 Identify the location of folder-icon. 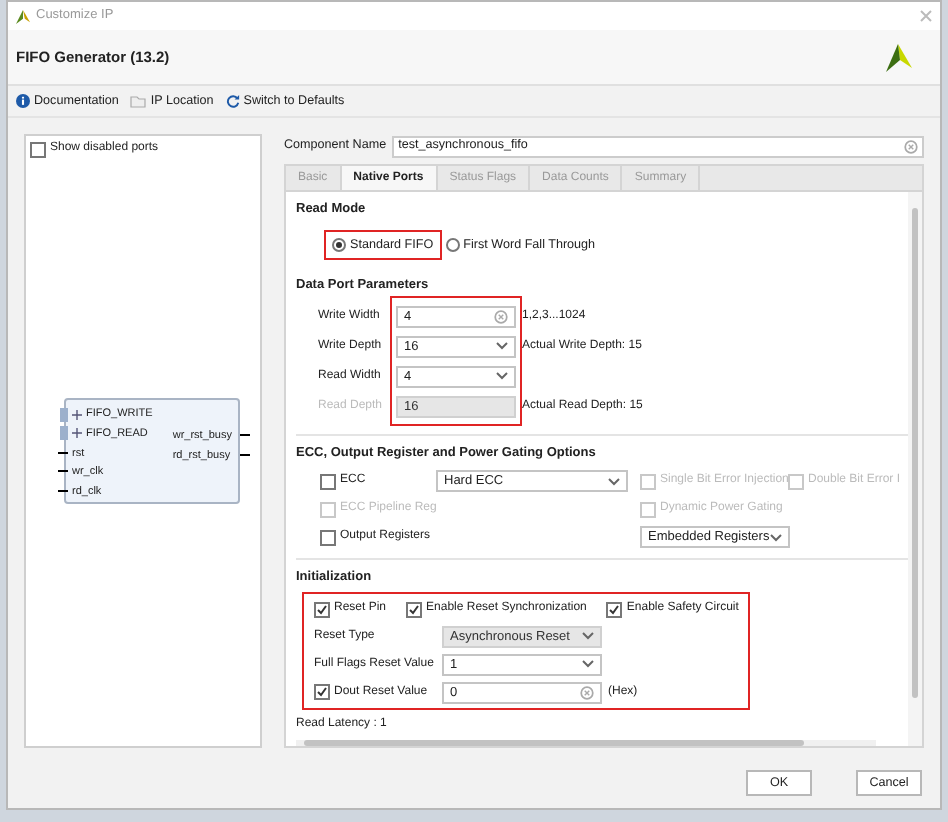
(138, 101).